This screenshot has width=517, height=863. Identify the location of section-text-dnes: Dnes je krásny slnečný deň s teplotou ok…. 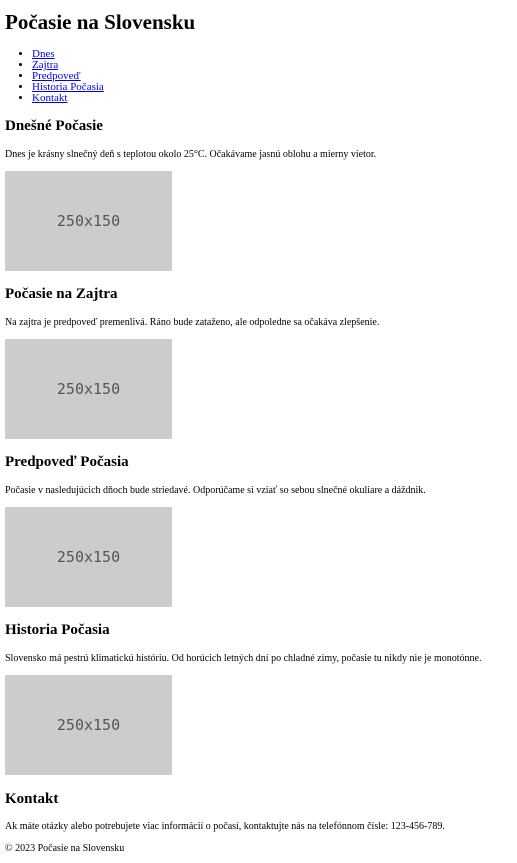
(191, 154).